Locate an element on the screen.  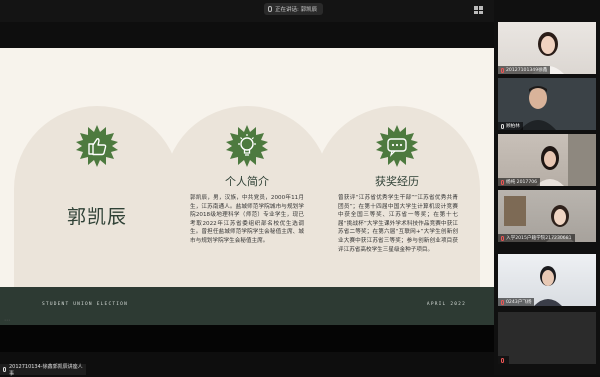
intro-heading: 个人简介 is located at coordinates (247, 181).